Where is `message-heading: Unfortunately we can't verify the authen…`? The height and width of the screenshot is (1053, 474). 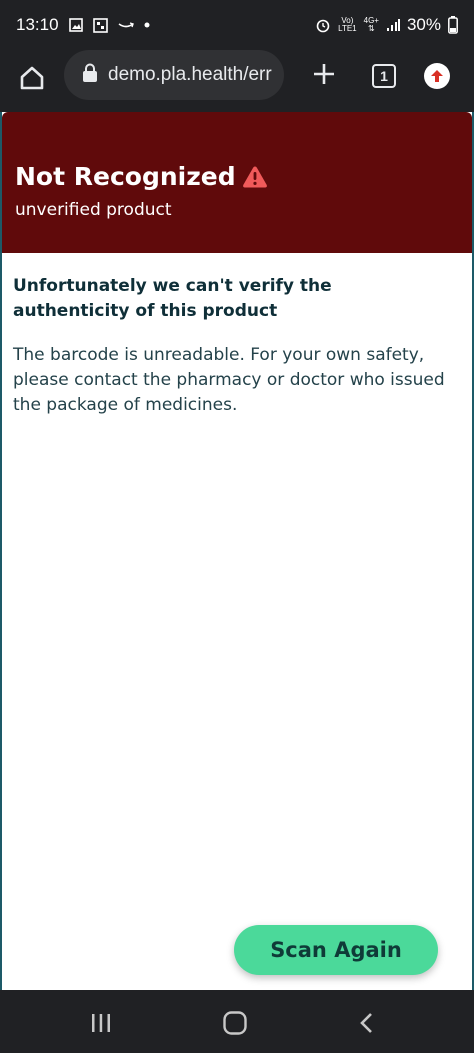
message-heading: Unfortunately we can't verify the authen… is located at coordinates (172, 298).